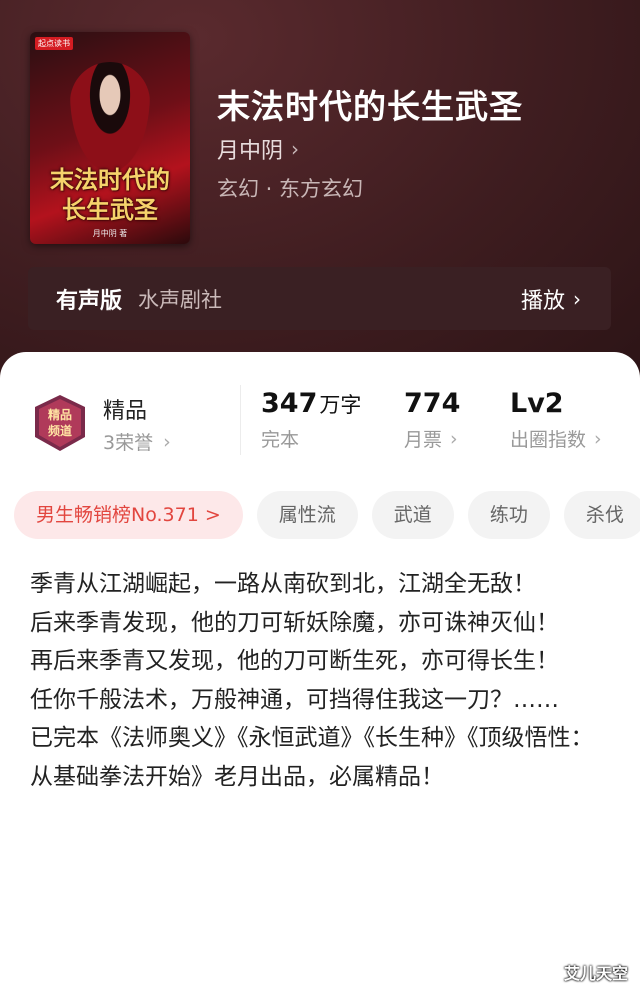 The image size is (640, 994). Describe the element at coordinates (283, 584) in the screenshot. I see `description-paragraph: 季青从江湖崛起，一路从南砍到北，江湖全无敌！` at that location.